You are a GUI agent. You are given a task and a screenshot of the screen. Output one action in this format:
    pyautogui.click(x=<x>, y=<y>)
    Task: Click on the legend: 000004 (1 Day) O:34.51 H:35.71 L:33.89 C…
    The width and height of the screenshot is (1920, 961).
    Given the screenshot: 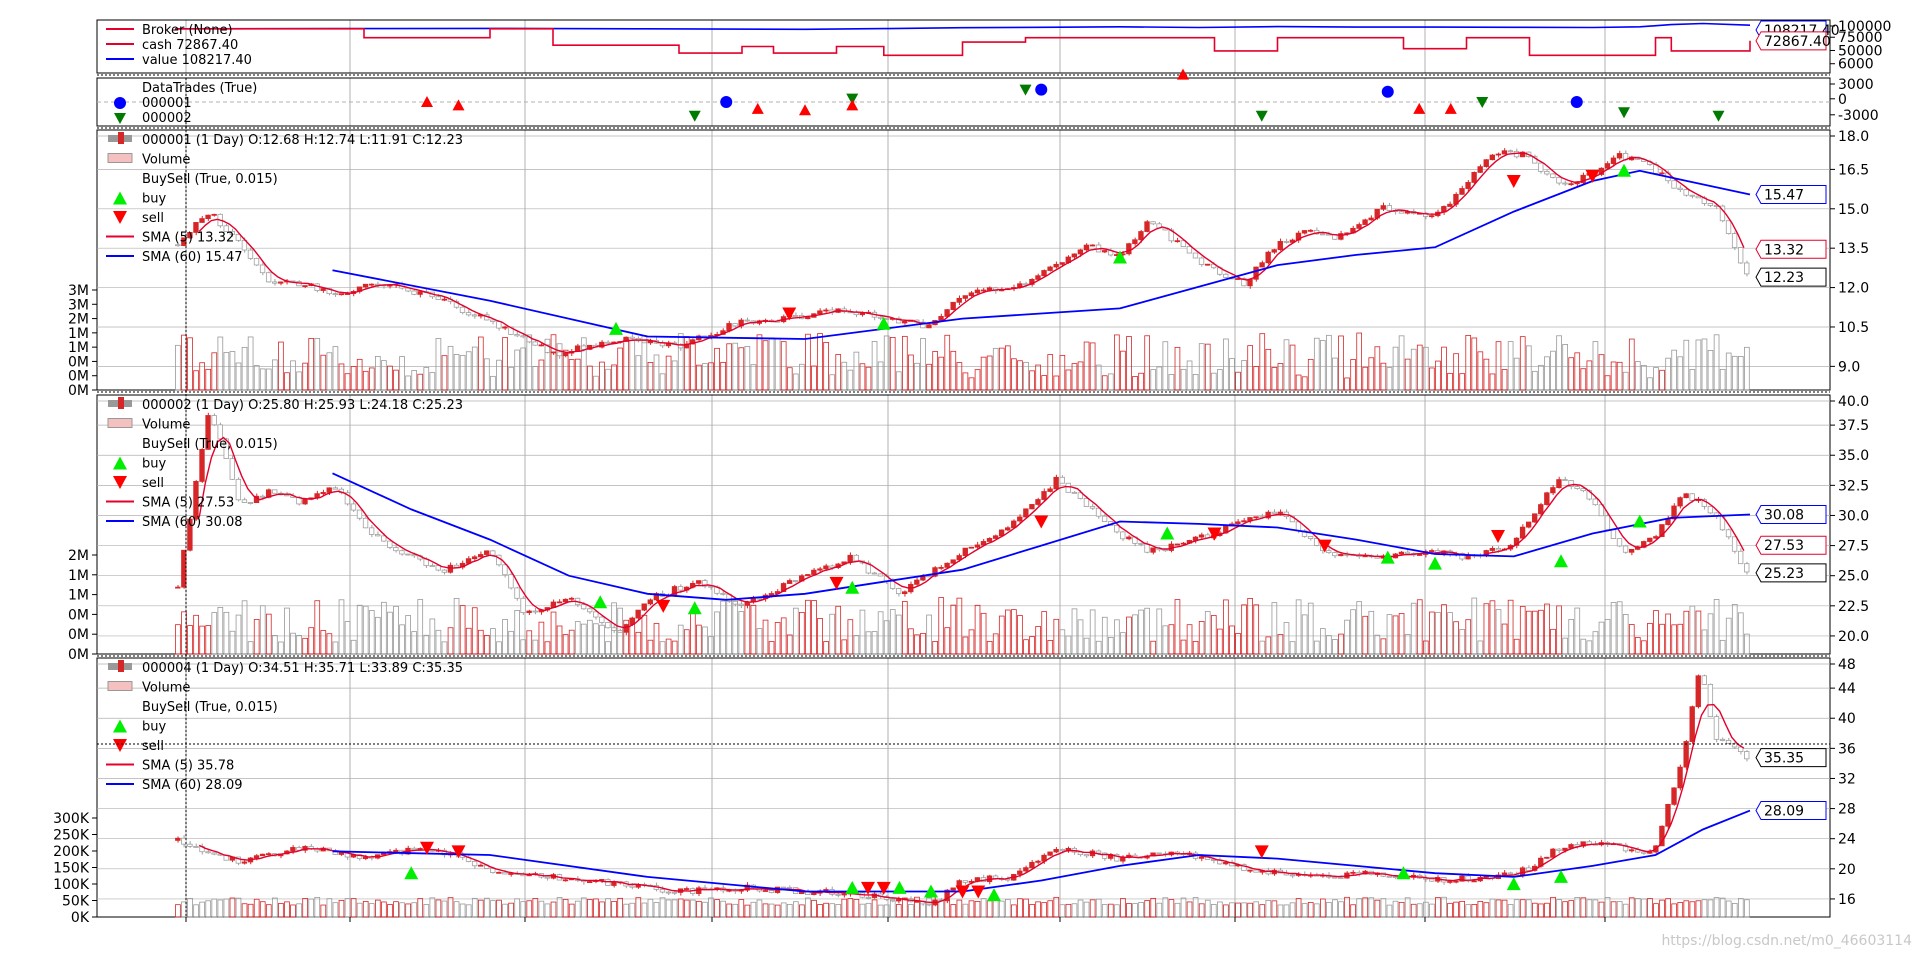 What is the action you would take?
    pyautogui.click(x=284, y=726)
    